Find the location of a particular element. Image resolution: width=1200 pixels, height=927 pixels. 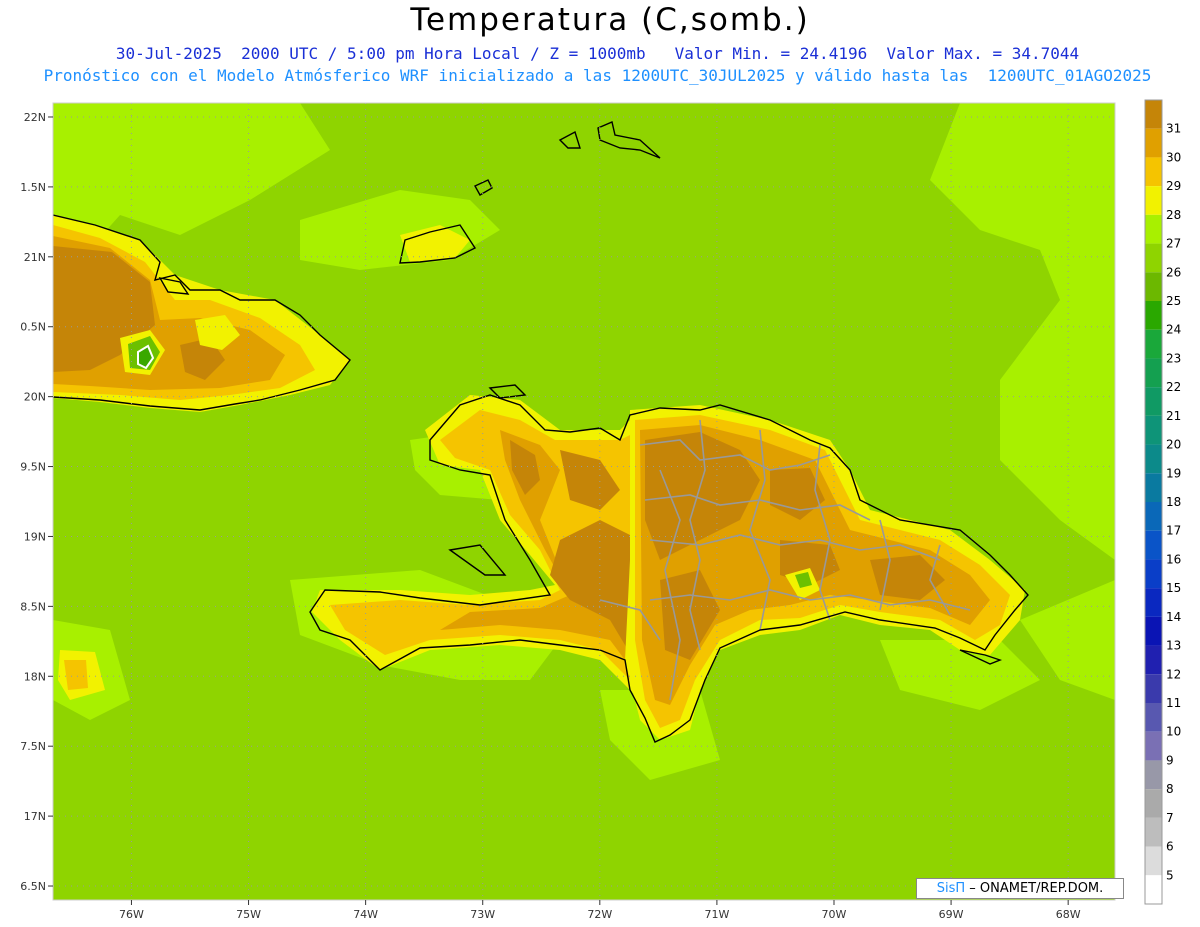

colorbar-label: 14 is located at coordinates (1173, 617).